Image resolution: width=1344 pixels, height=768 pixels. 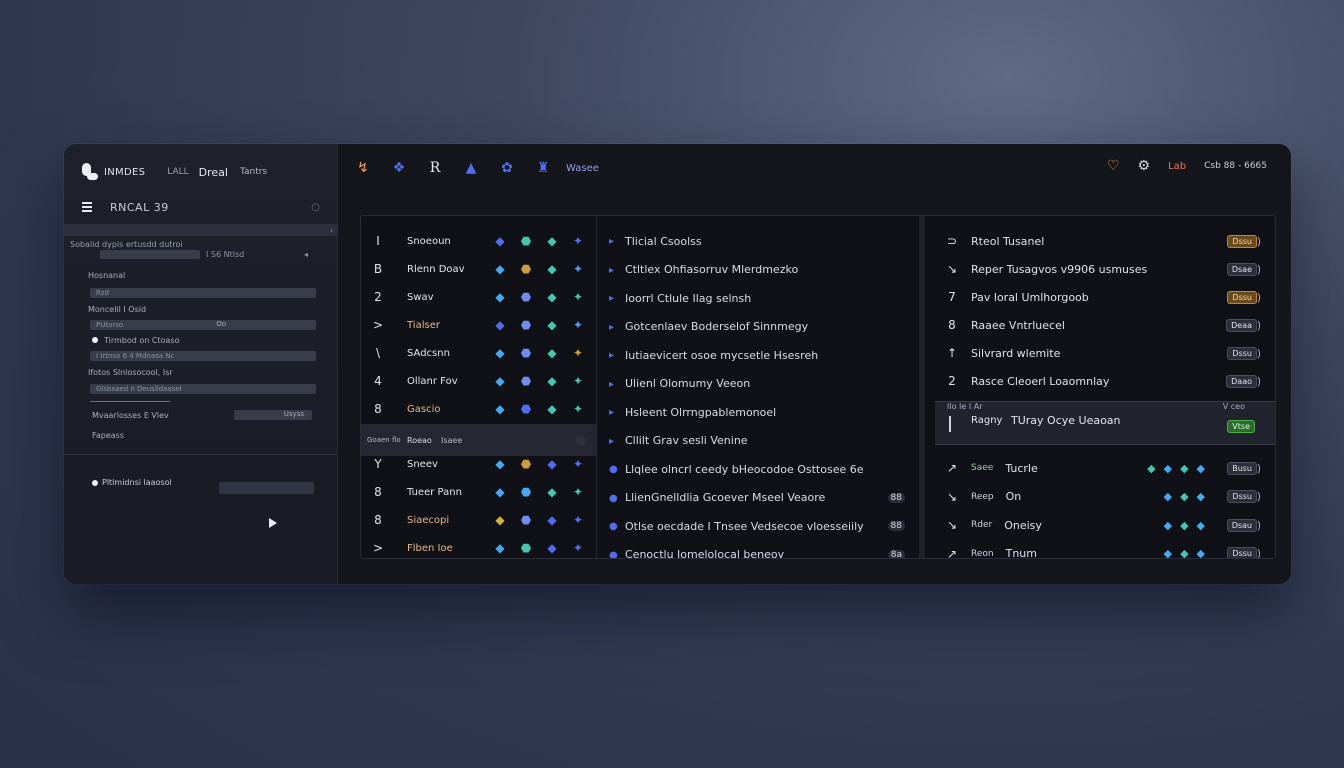 I want to click on quest-row: ▸ Iutiaevicert osoe mycsetle Hsesreh, so click(x=758, y=355).